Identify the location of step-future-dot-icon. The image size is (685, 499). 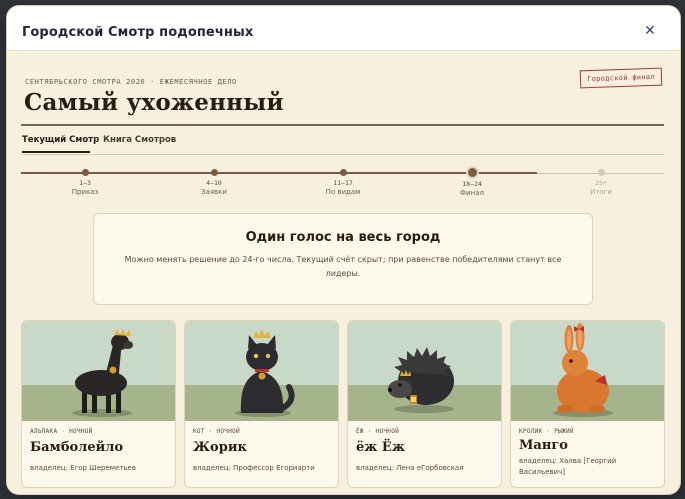
(601, 172).